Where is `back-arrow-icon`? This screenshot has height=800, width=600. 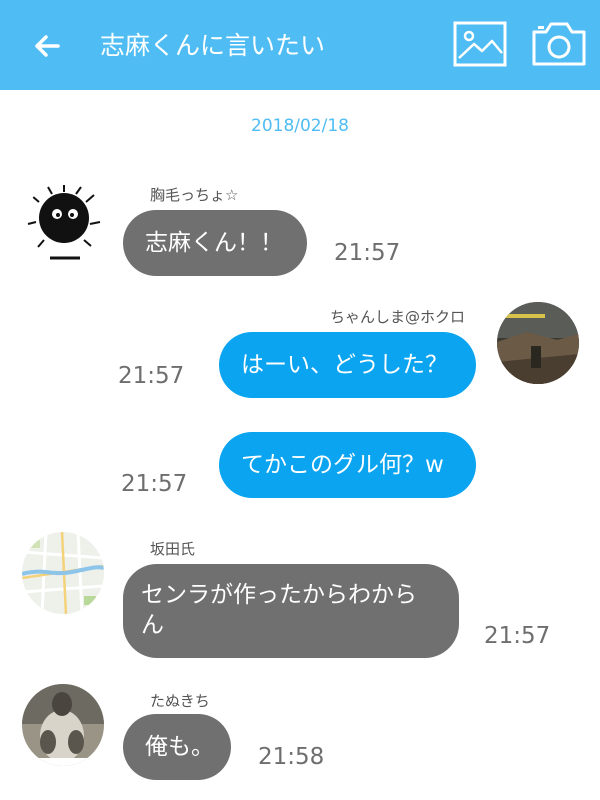
back-arrow-icon is located at coordinates (47, 46).